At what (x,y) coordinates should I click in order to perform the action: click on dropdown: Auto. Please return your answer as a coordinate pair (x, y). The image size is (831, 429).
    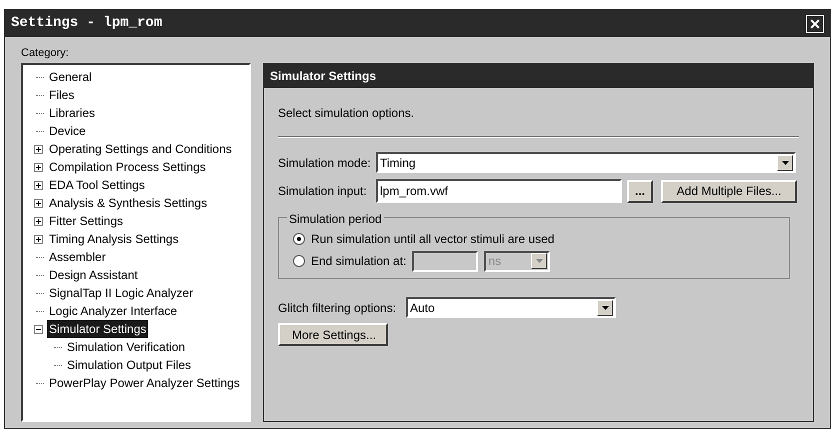
    Looking at the image, I should click on (511, 307).